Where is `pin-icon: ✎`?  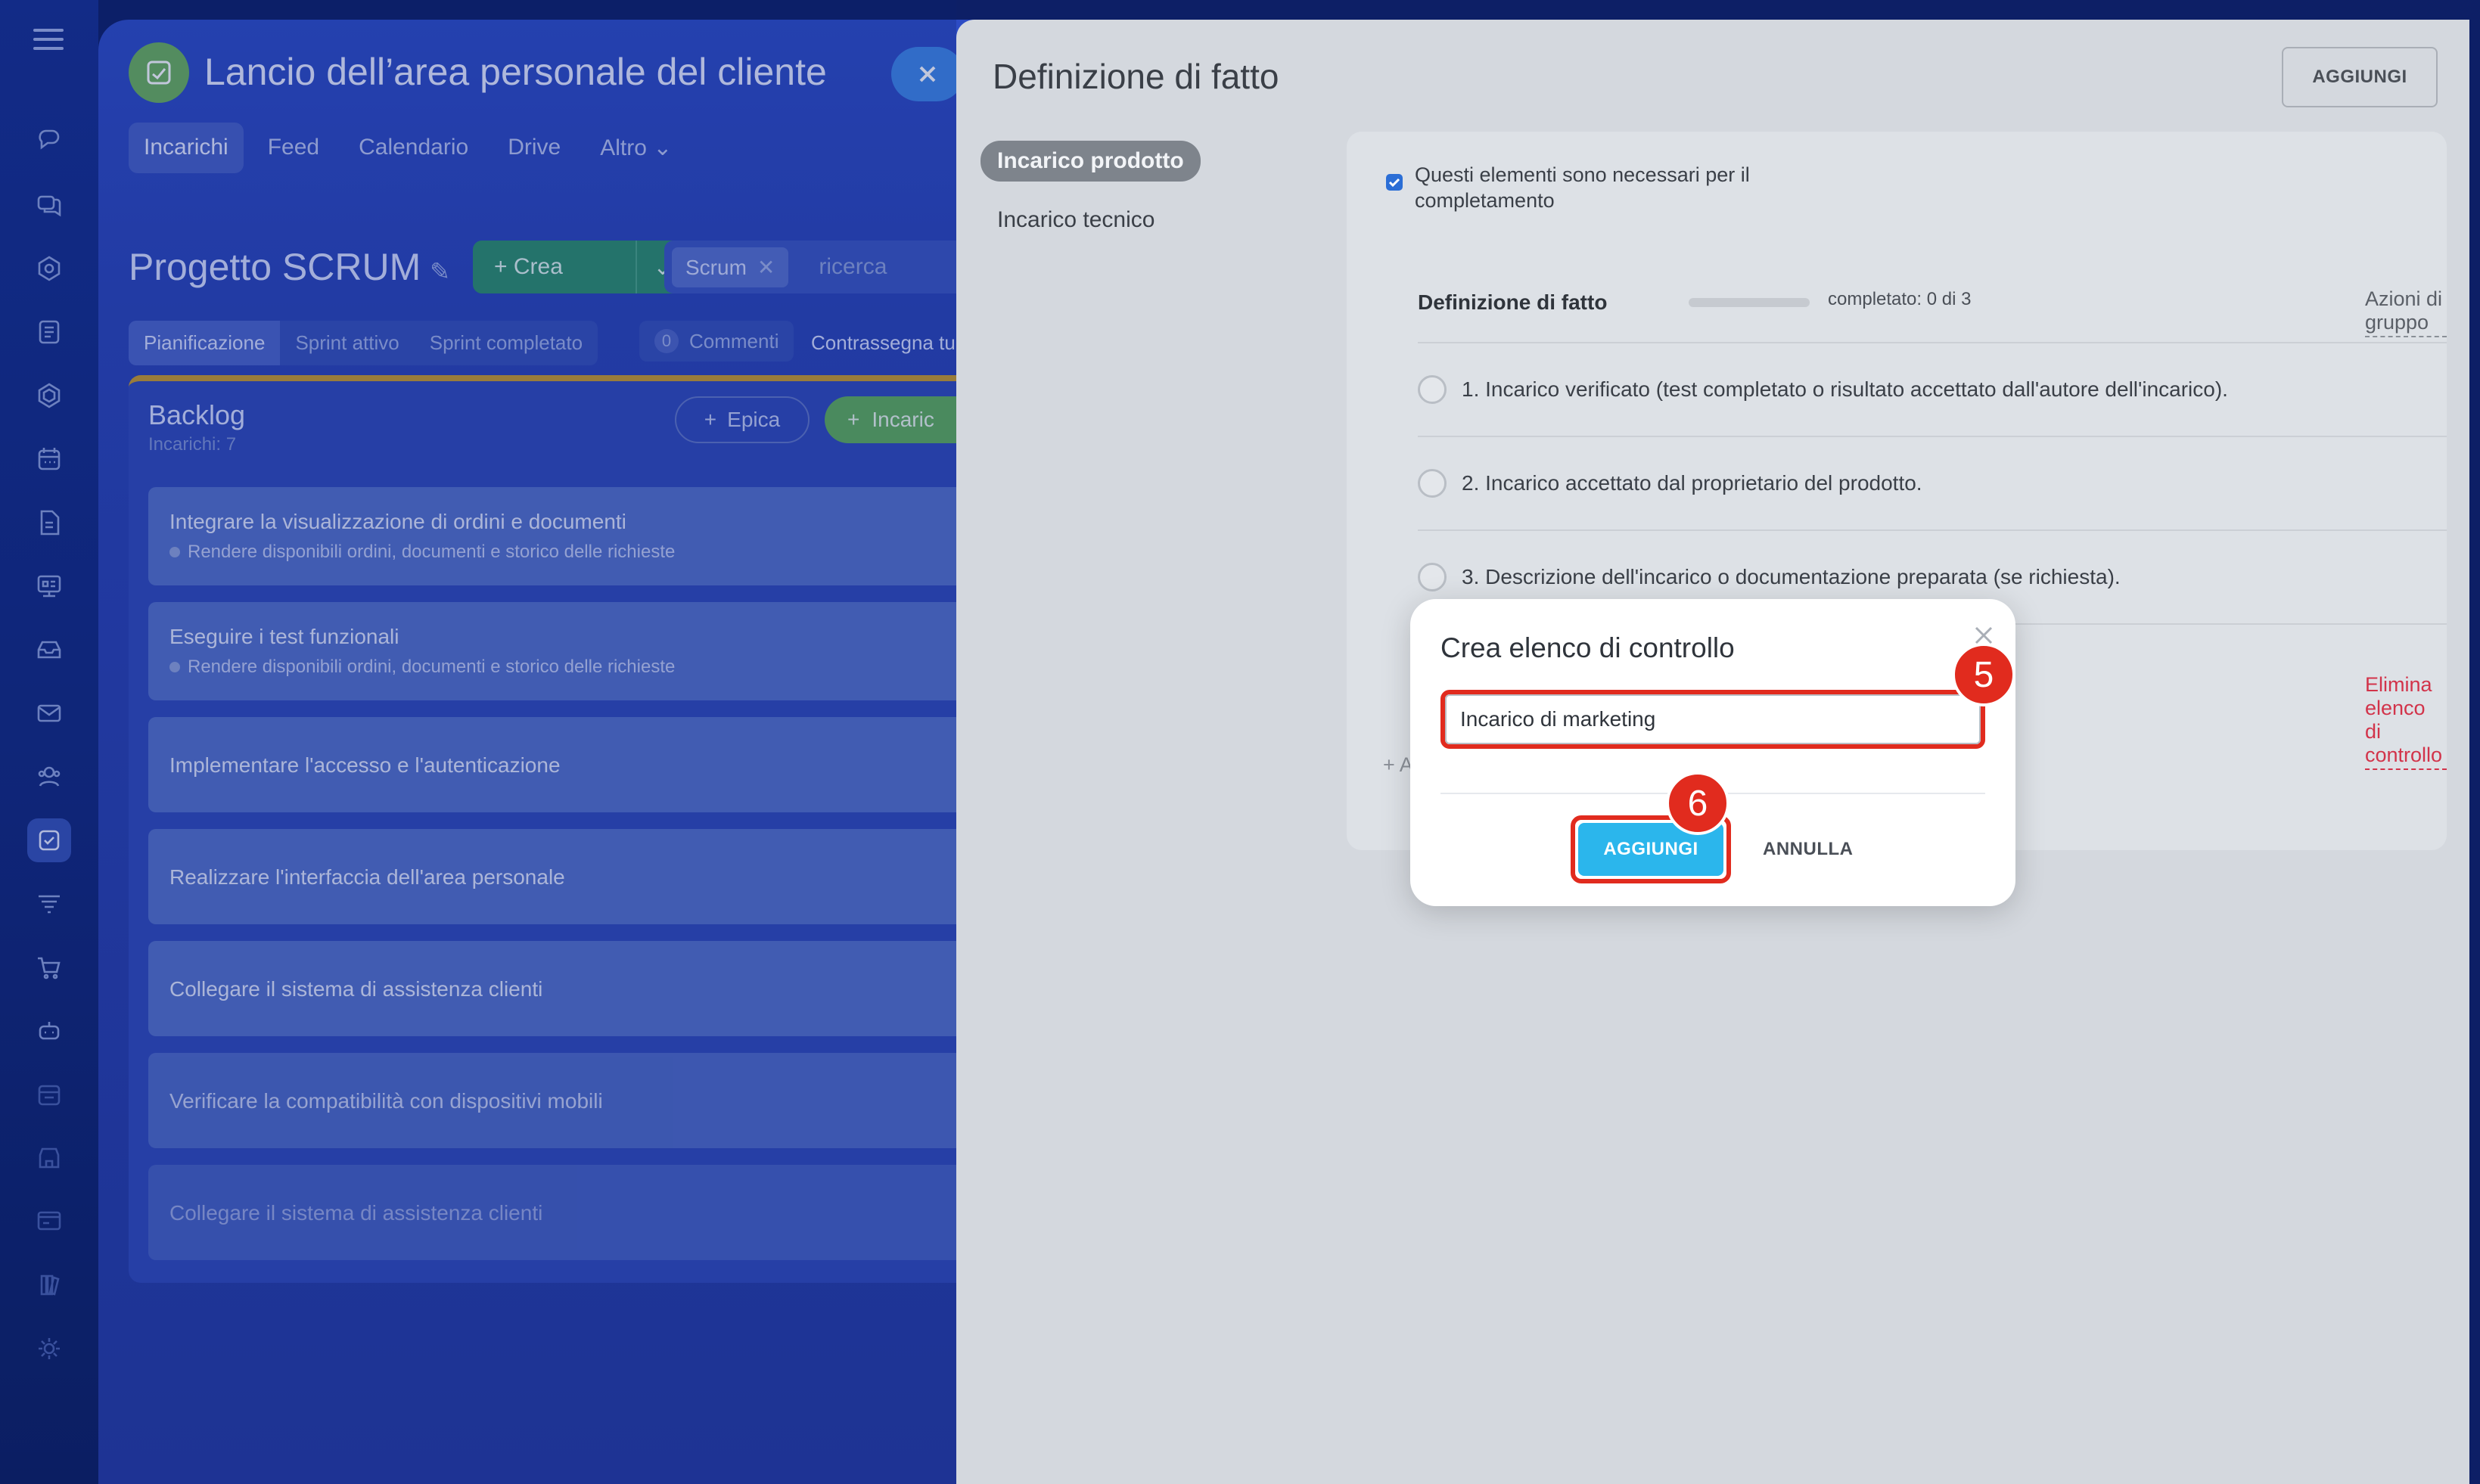
pin-icon: ✎ is located at coordinates (440, 271).